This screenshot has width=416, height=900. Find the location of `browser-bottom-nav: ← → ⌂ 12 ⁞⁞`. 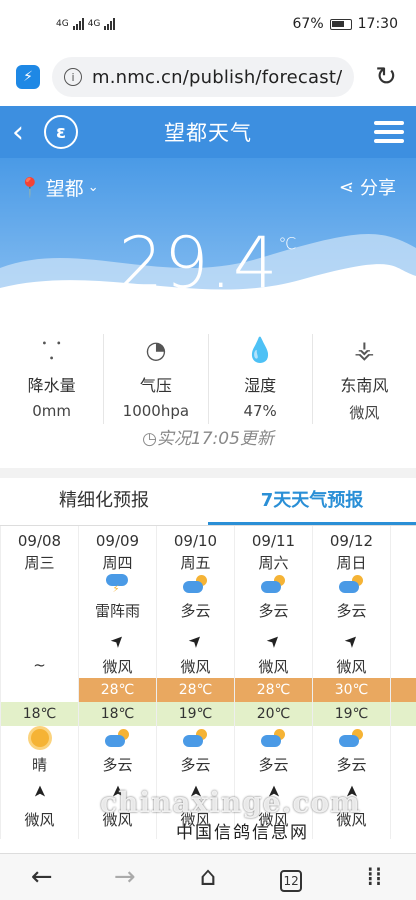

browser-bottom-nav: ← → ⌂ 12 ⁞⁞ is located at coordinates (208, 876).